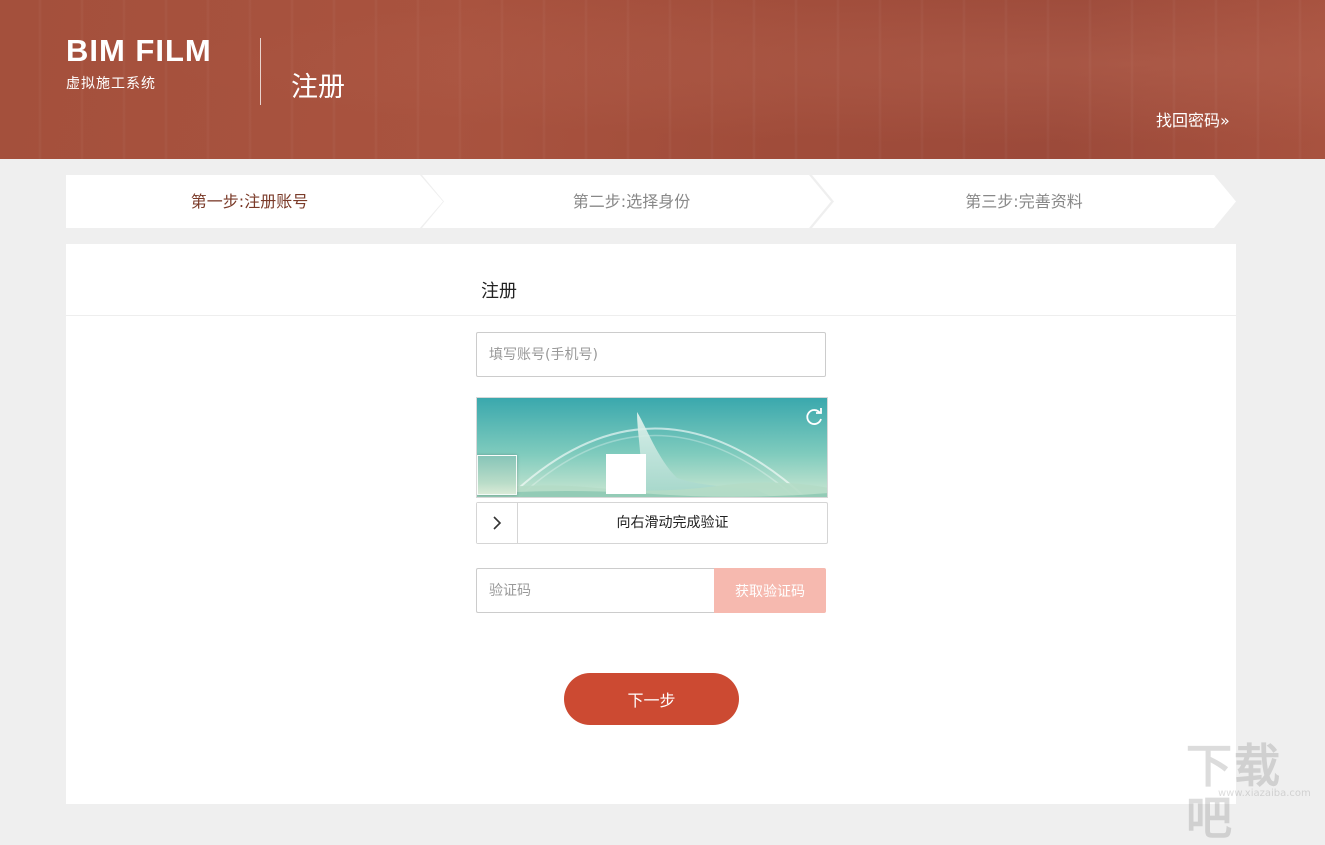 Image resolution: width=1325 pixels, height=845 pixels. I want to click on form-divider, so click(651, 315).